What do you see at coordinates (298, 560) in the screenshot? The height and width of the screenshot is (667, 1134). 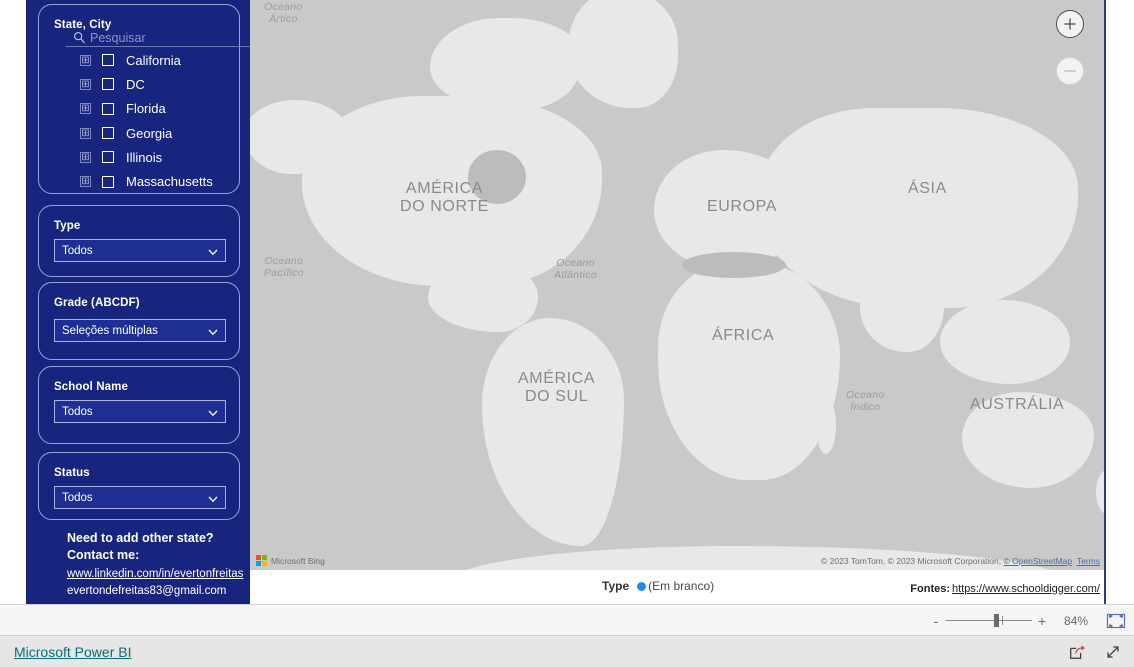 I see `bing-branding-label: Microsoft Bing` at bounding box center [298, 560].